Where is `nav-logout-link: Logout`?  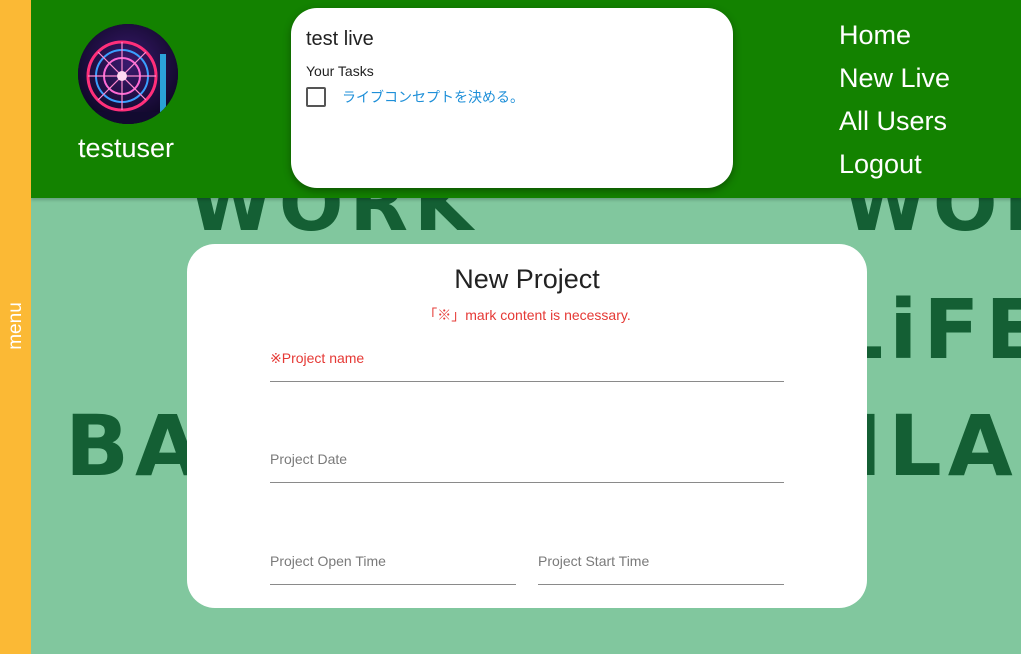
nav-logout-link: Logout is located at coordinates (894, 164).